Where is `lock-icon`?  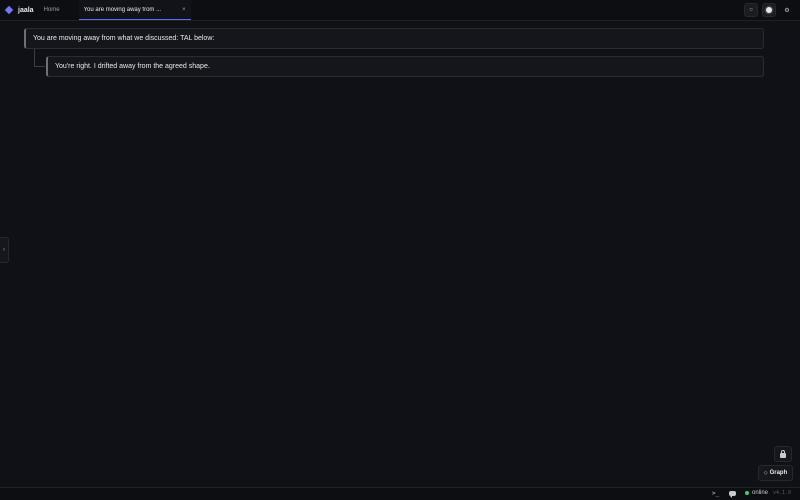 lock-icon is located at coordinates (783, 453).